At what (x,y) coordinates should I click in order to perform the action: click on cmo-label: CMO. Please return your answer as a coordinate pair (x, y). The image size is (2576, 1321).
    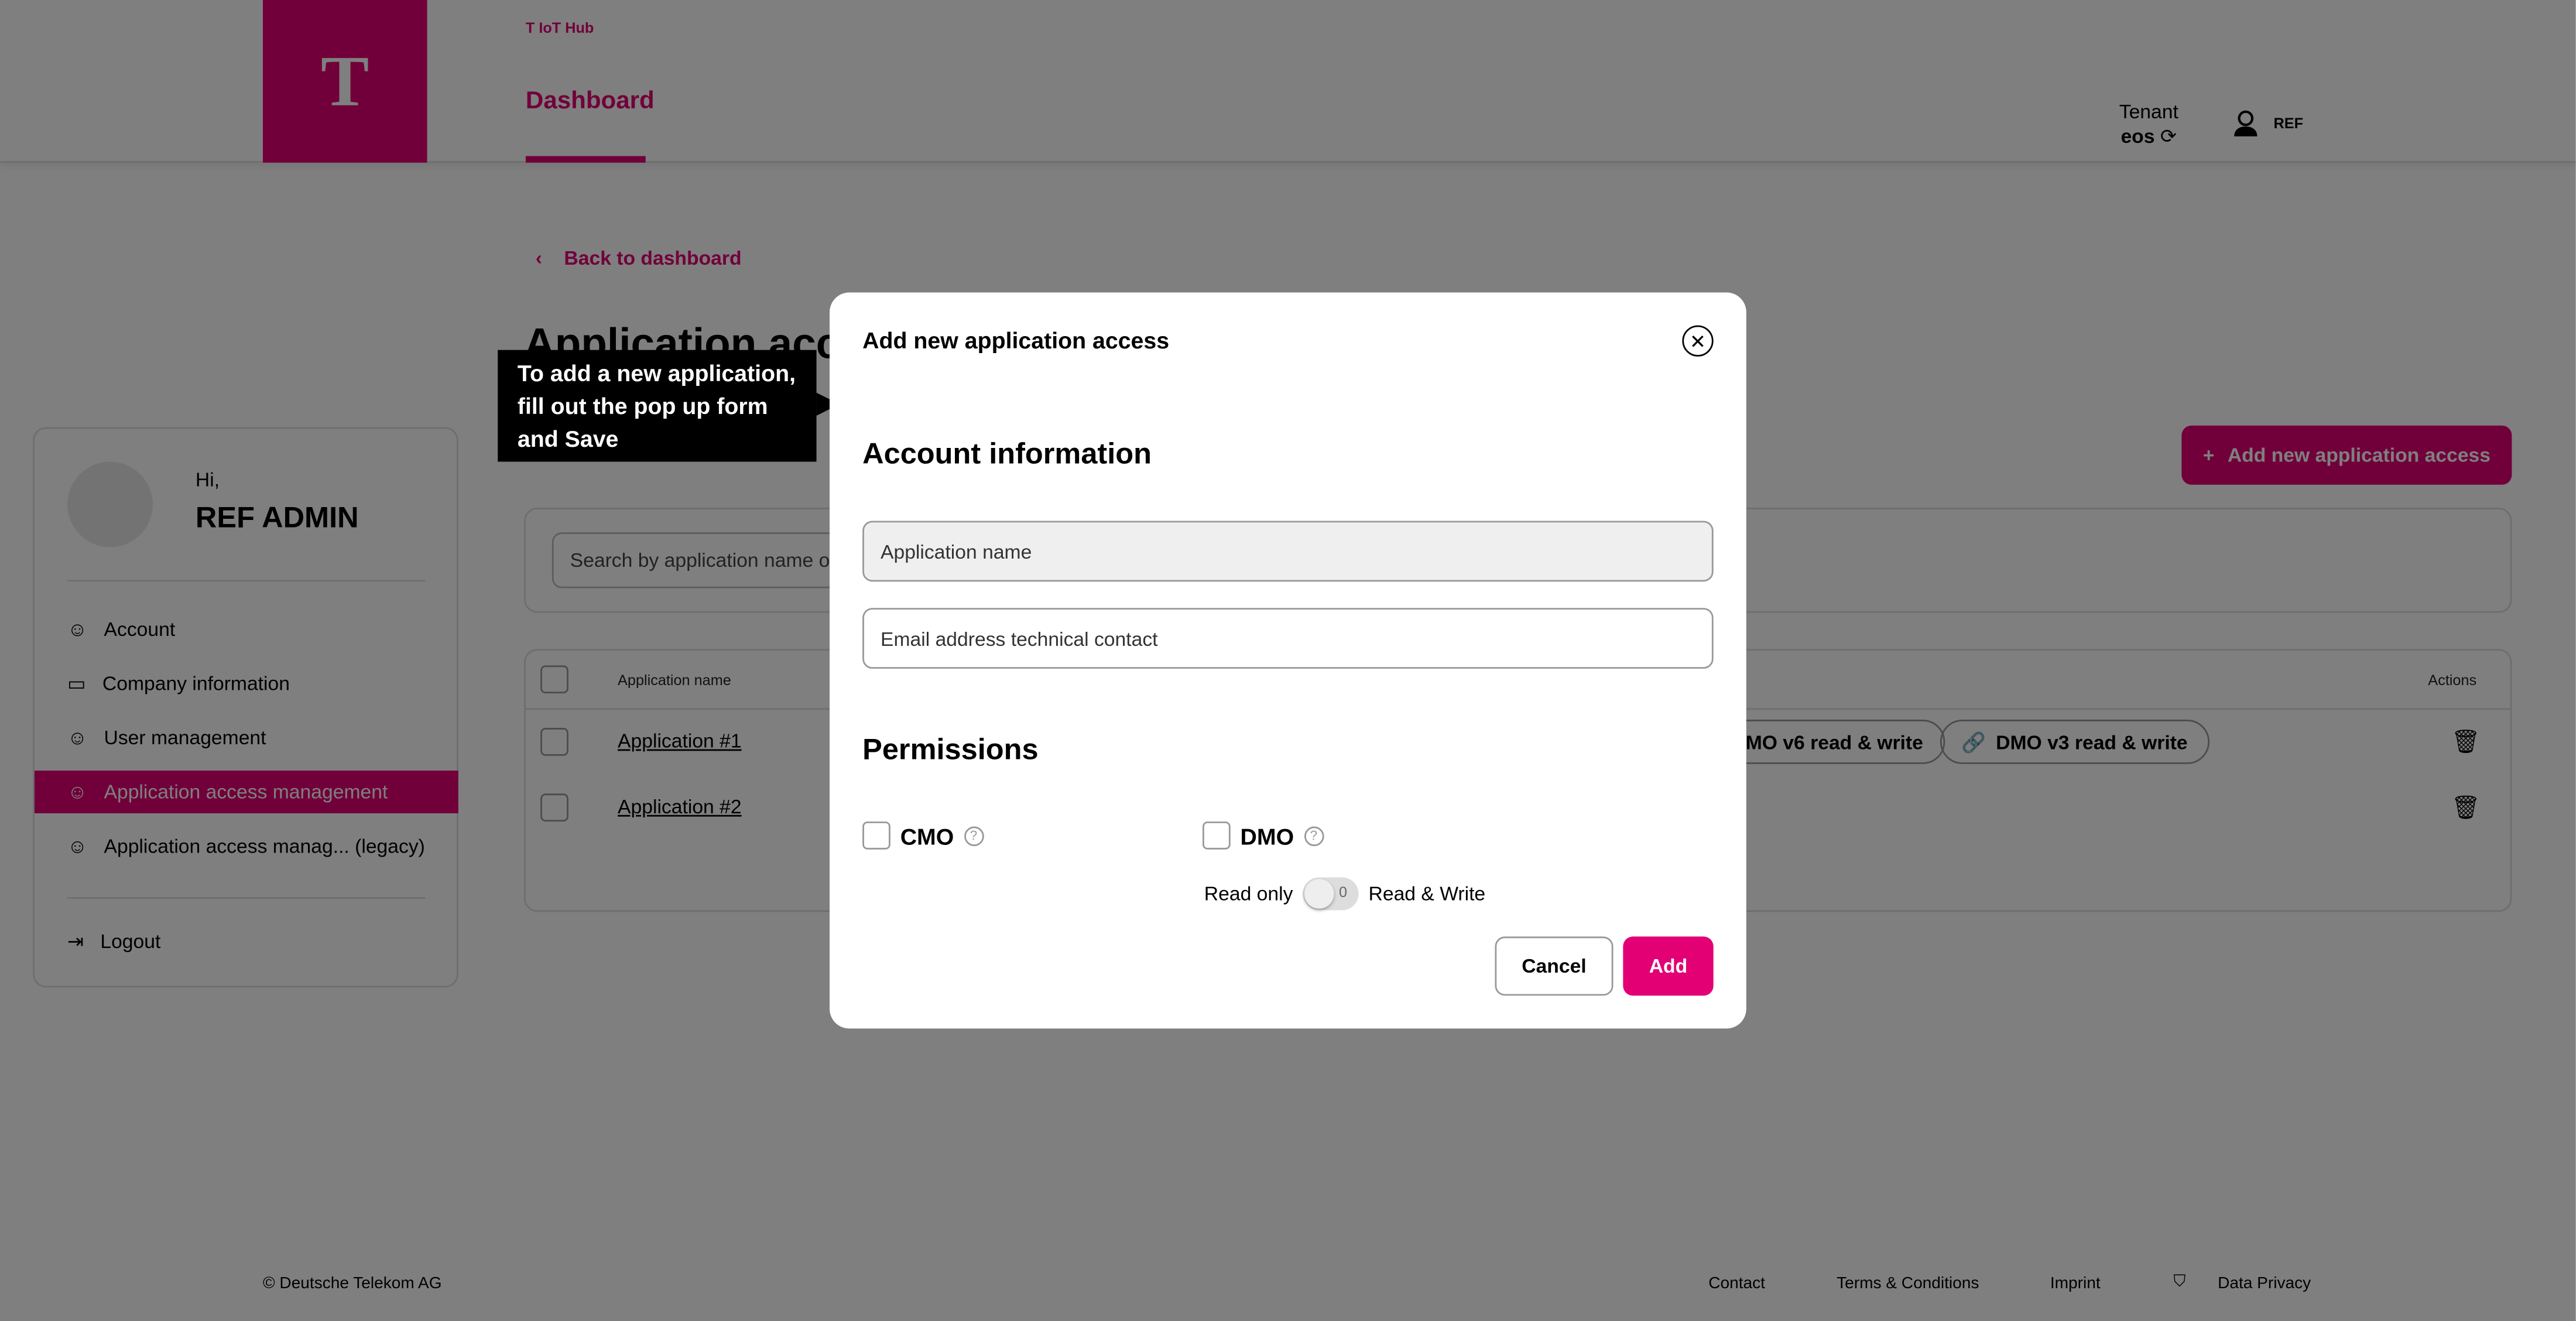
    Looking at the image, I should click on (927, 835).